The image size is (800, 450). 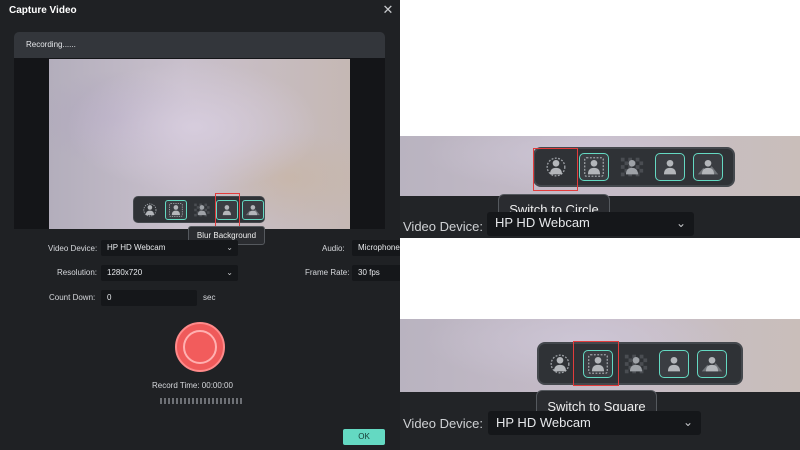 I want to click on resolution-select: 1280x720 ⌄, so click(x=169, y=273).